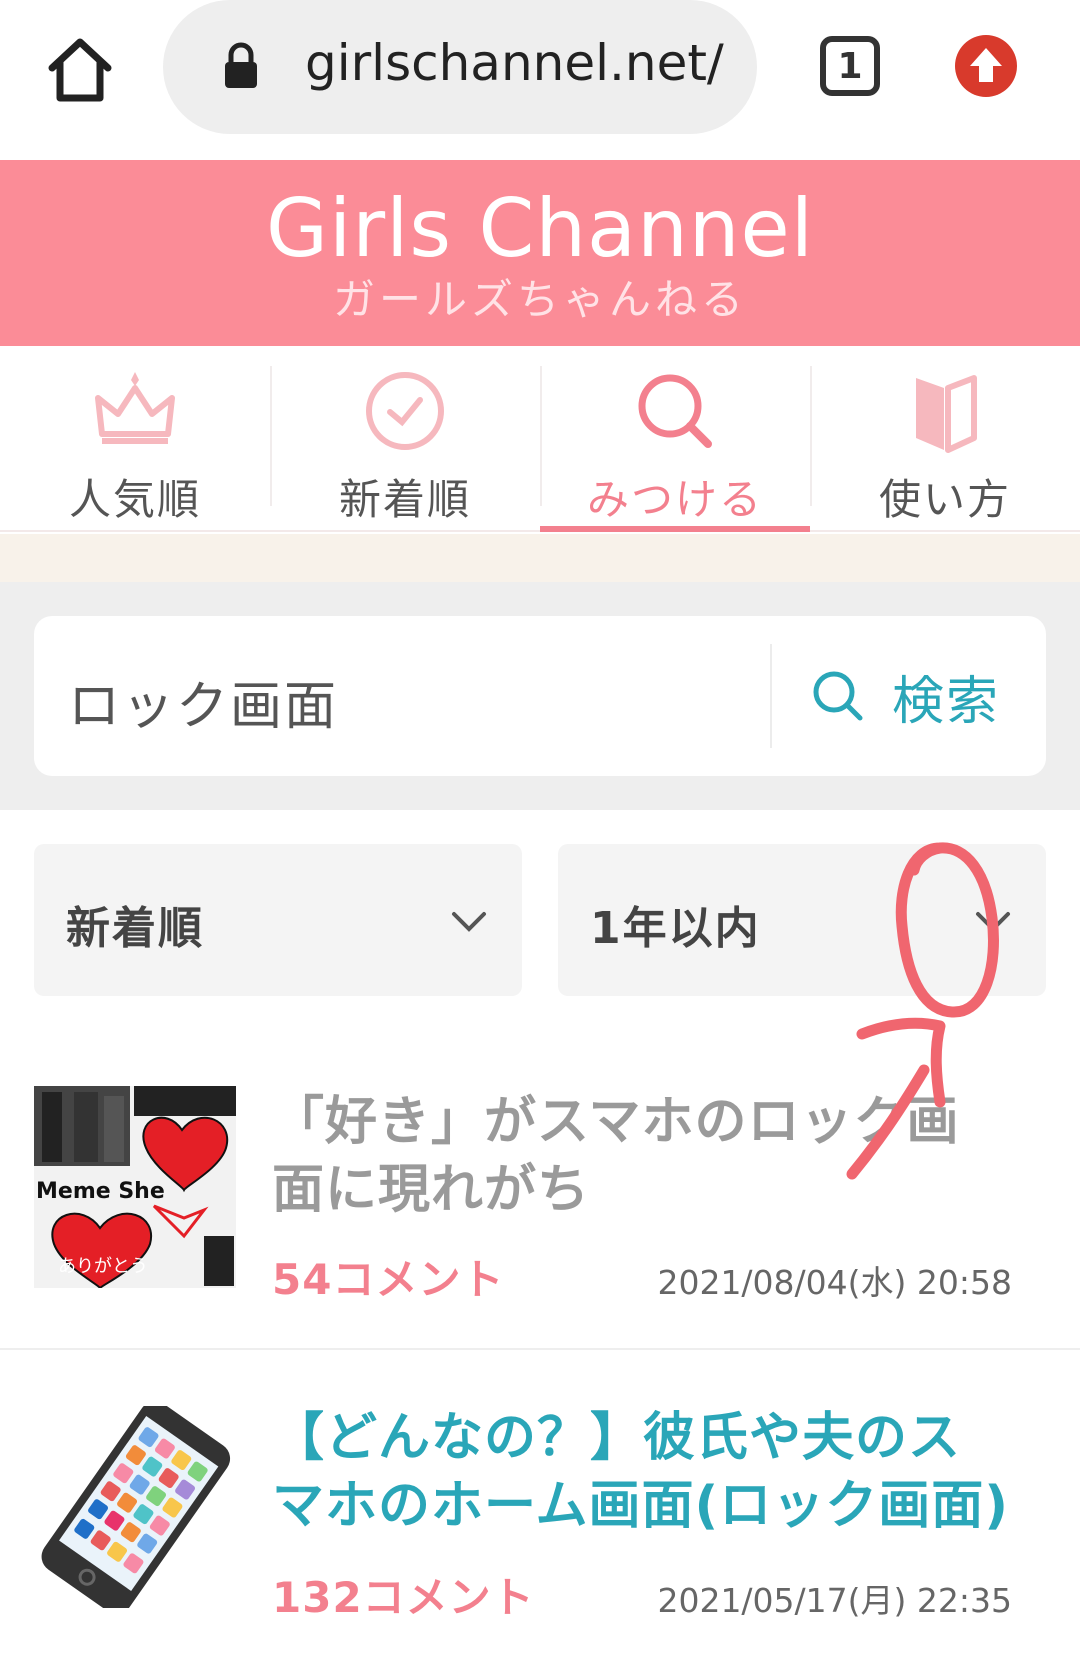 The image size is (1080, 1677). I want to click on search-button: 検索, so click(920, 696).